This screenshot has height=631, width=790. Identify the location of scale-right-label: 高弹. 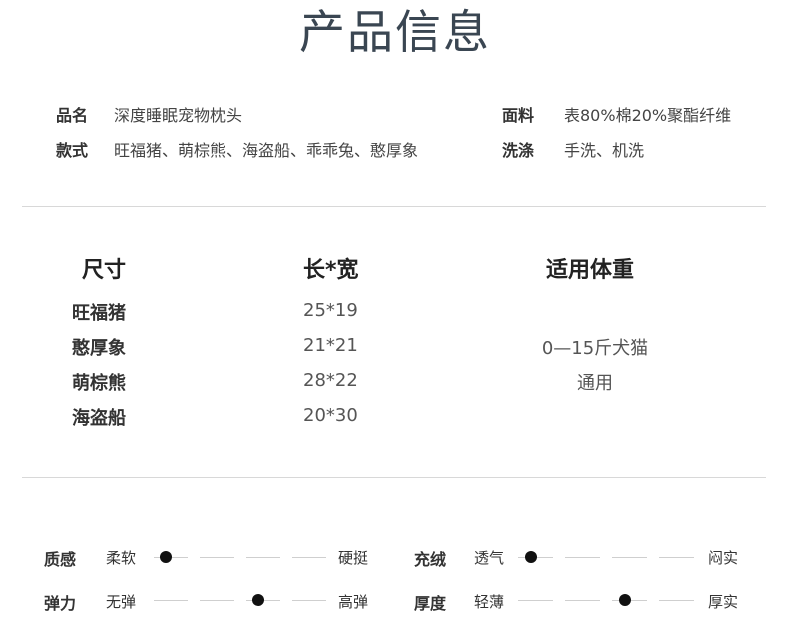
(353, 602).